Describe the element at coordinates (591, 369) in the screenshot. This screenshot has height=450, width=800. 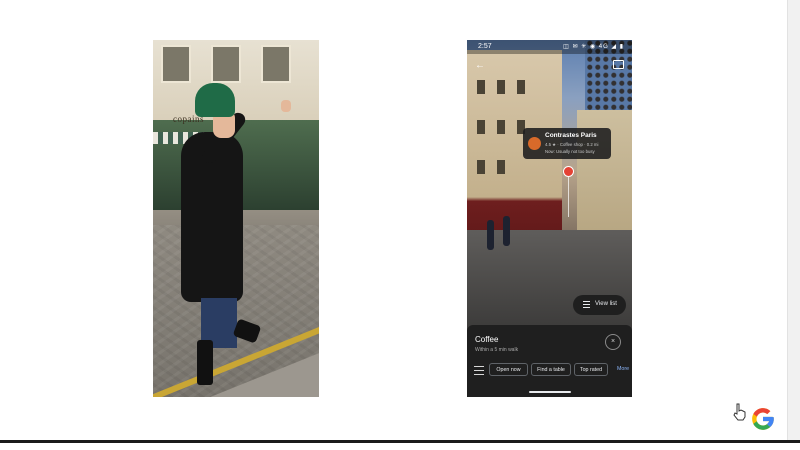
I see `chip-top-rated: Top rated` at that location.